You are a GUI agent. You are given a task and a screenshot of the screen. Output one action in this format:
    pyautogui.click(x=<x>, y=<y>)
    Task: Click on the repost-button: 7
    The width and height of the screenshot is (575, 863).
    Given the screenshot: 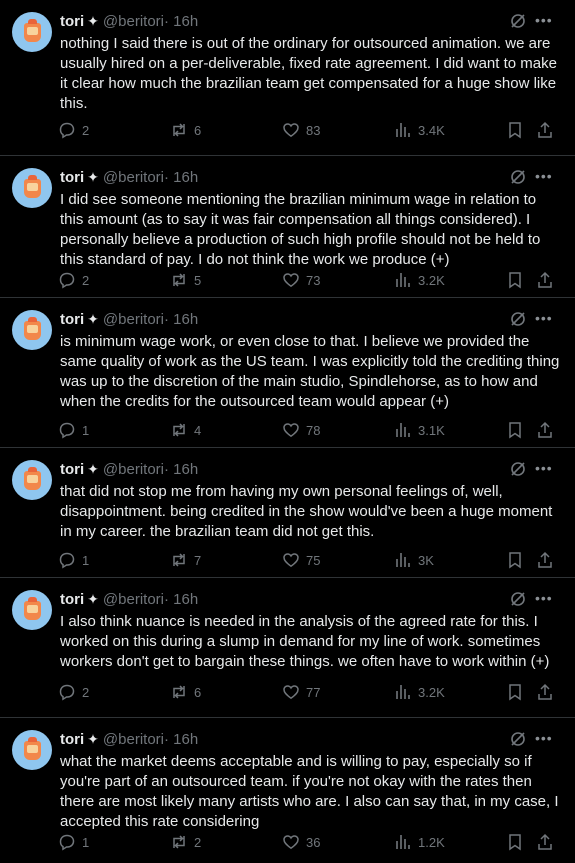 What is the action you would take?
    pyautogui.click(x=185, y=560)
    